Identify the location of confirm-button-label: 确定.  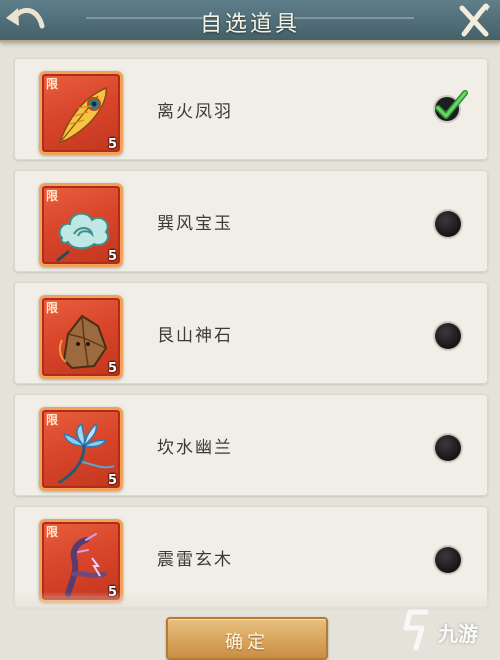
(247, 642).